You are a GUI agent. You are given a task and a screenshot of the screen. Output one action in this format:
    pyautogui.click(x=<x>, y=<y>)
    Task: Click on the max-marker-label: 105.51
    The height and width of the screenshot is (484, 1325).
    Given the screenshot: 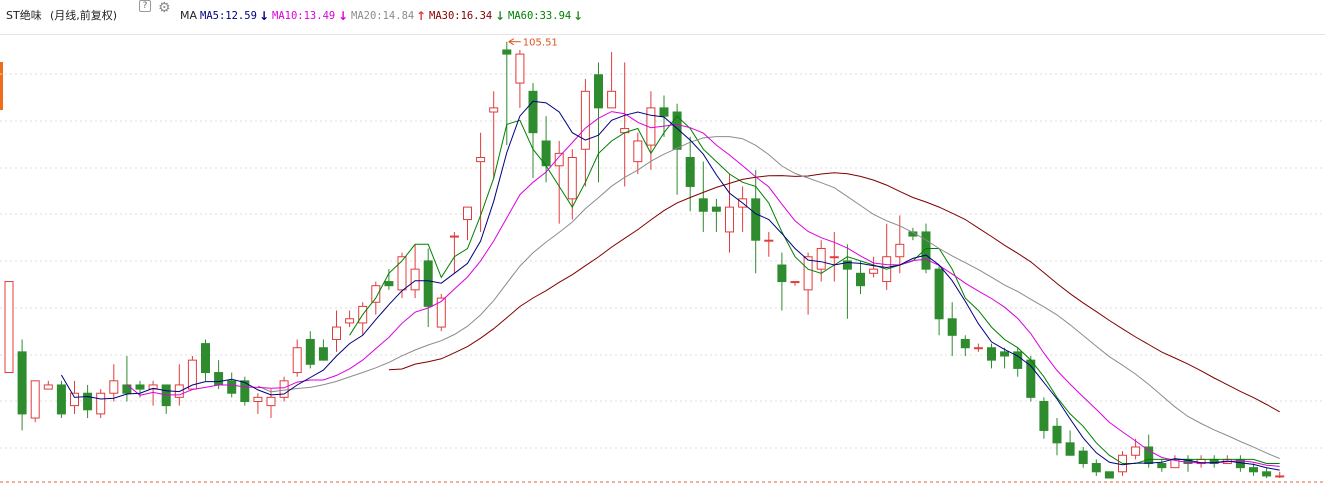 What is the action you would take?
    pyautogui.click(x=540, y=43)
    